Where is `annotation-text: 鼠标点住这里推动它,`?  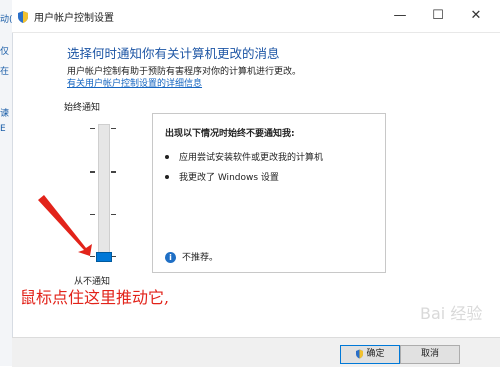 annotation-text: 鼠标点住这里推动它, is located at coordinates (95, 297).